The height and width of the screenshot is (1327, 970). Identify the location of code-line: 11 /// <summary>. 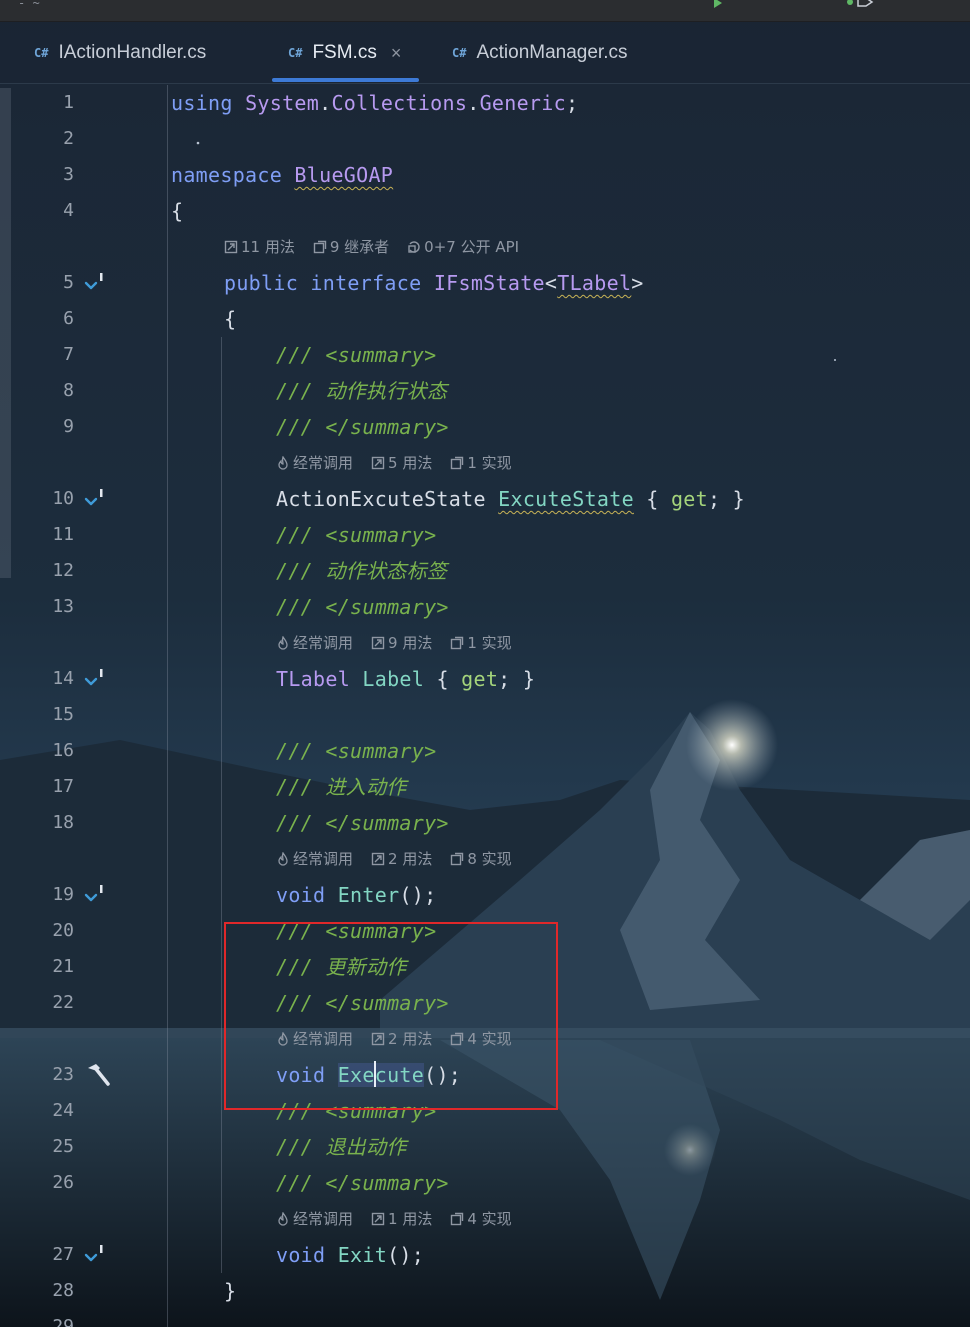
(485, 535).